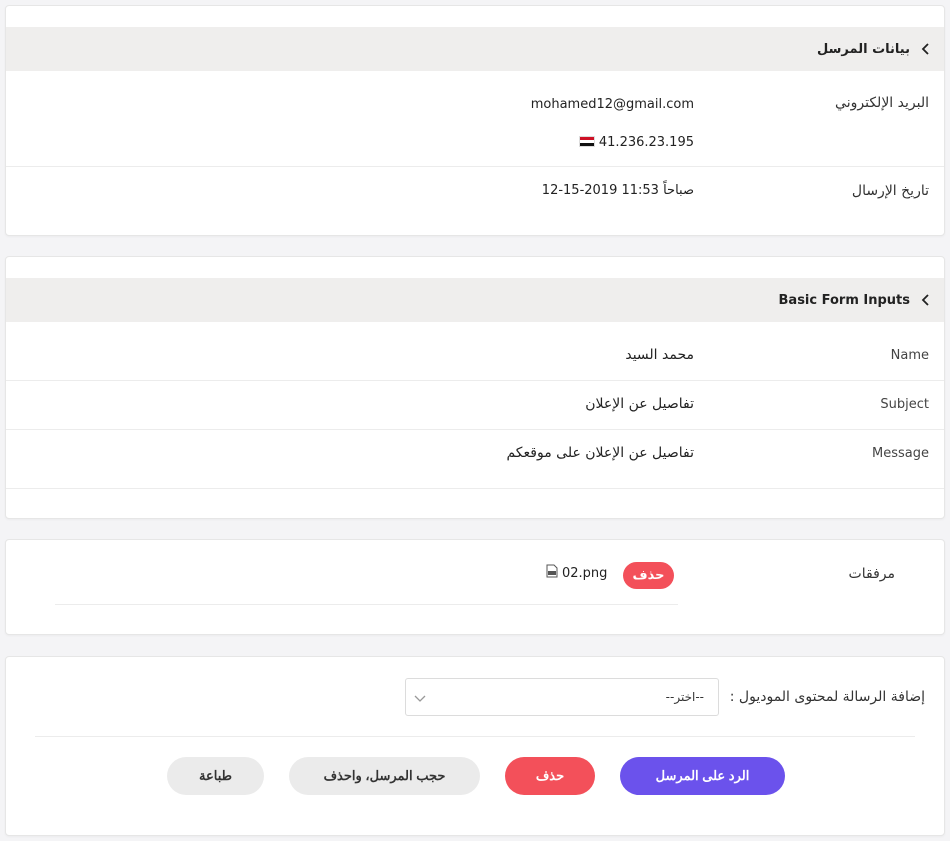 The image size is (950, 841). I want to click on email-value: mohamed12@gmail.com, so click(612, 104).